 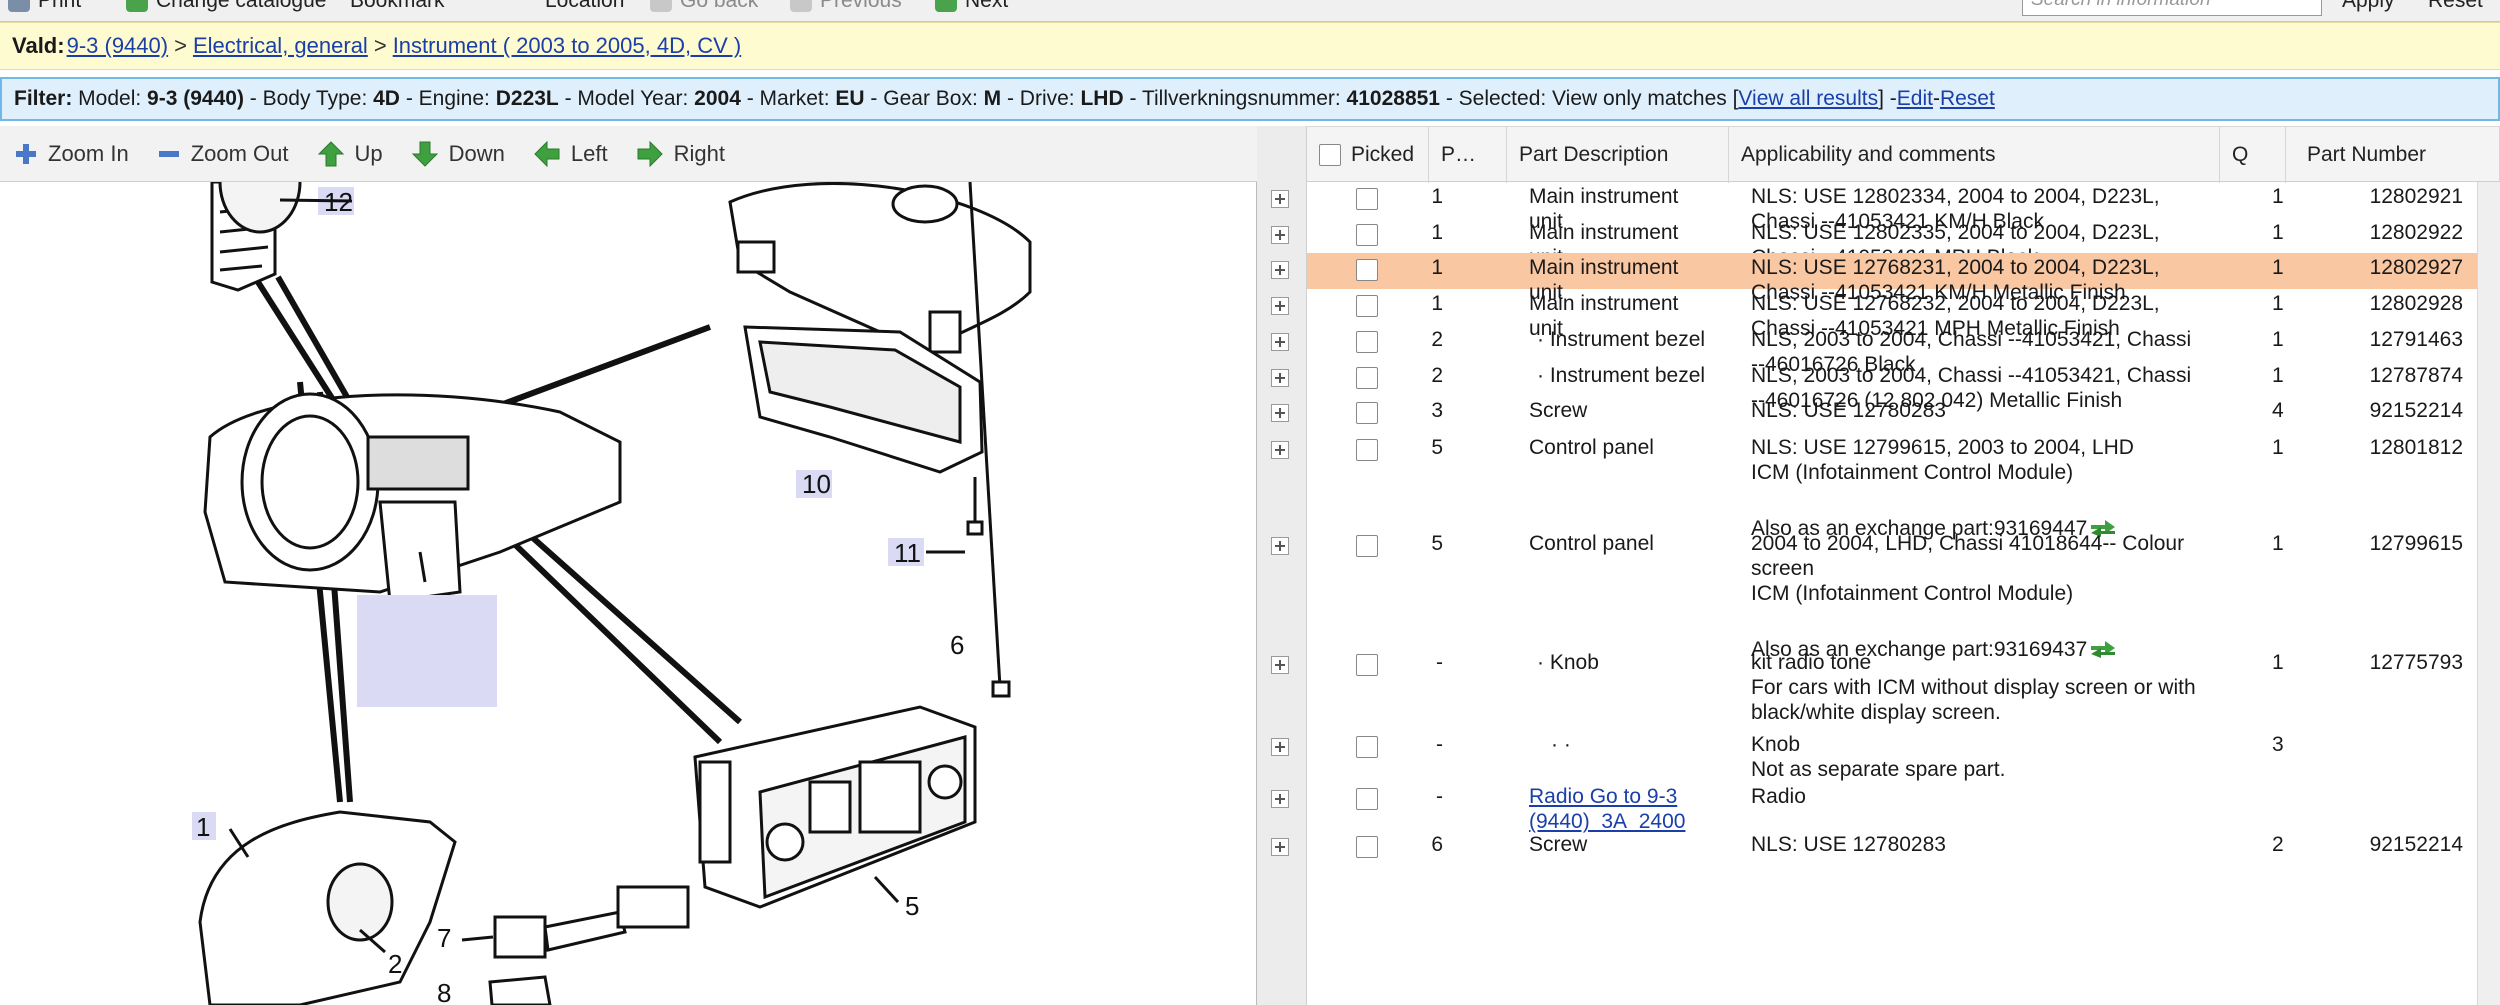 What do you see at coordinates (44, 8) in the screenshot?
I see `print-button: Print` at bounding box center [44, 8].